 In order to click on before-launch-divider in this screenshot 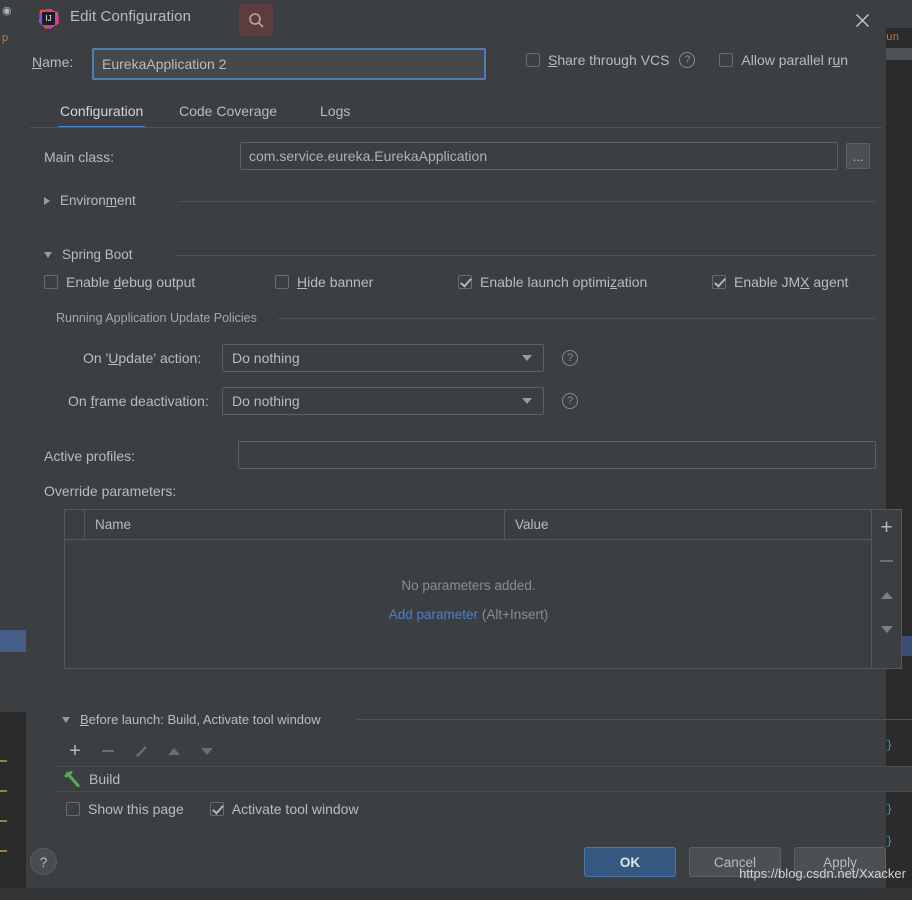, I will do `click(634, 719)`.